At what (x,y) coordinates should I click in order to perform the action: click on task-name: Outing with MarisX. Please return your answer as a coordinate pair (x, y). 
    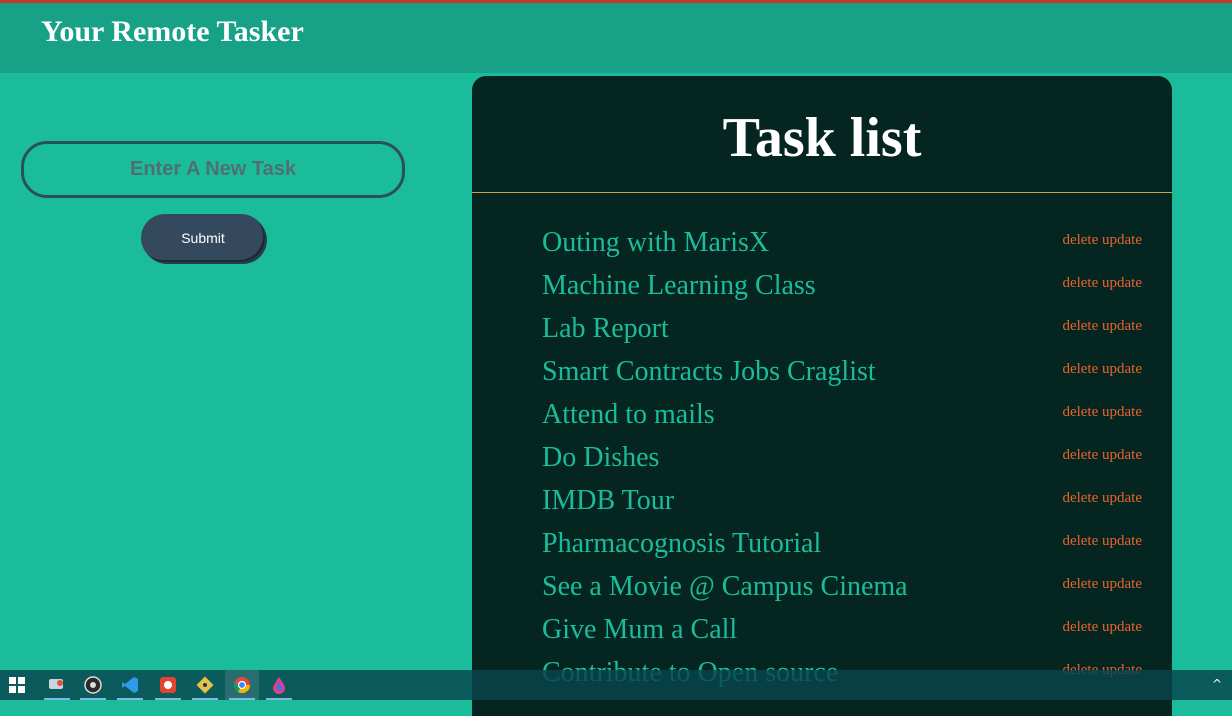
    Looking at the image, I should click on (656, 242).